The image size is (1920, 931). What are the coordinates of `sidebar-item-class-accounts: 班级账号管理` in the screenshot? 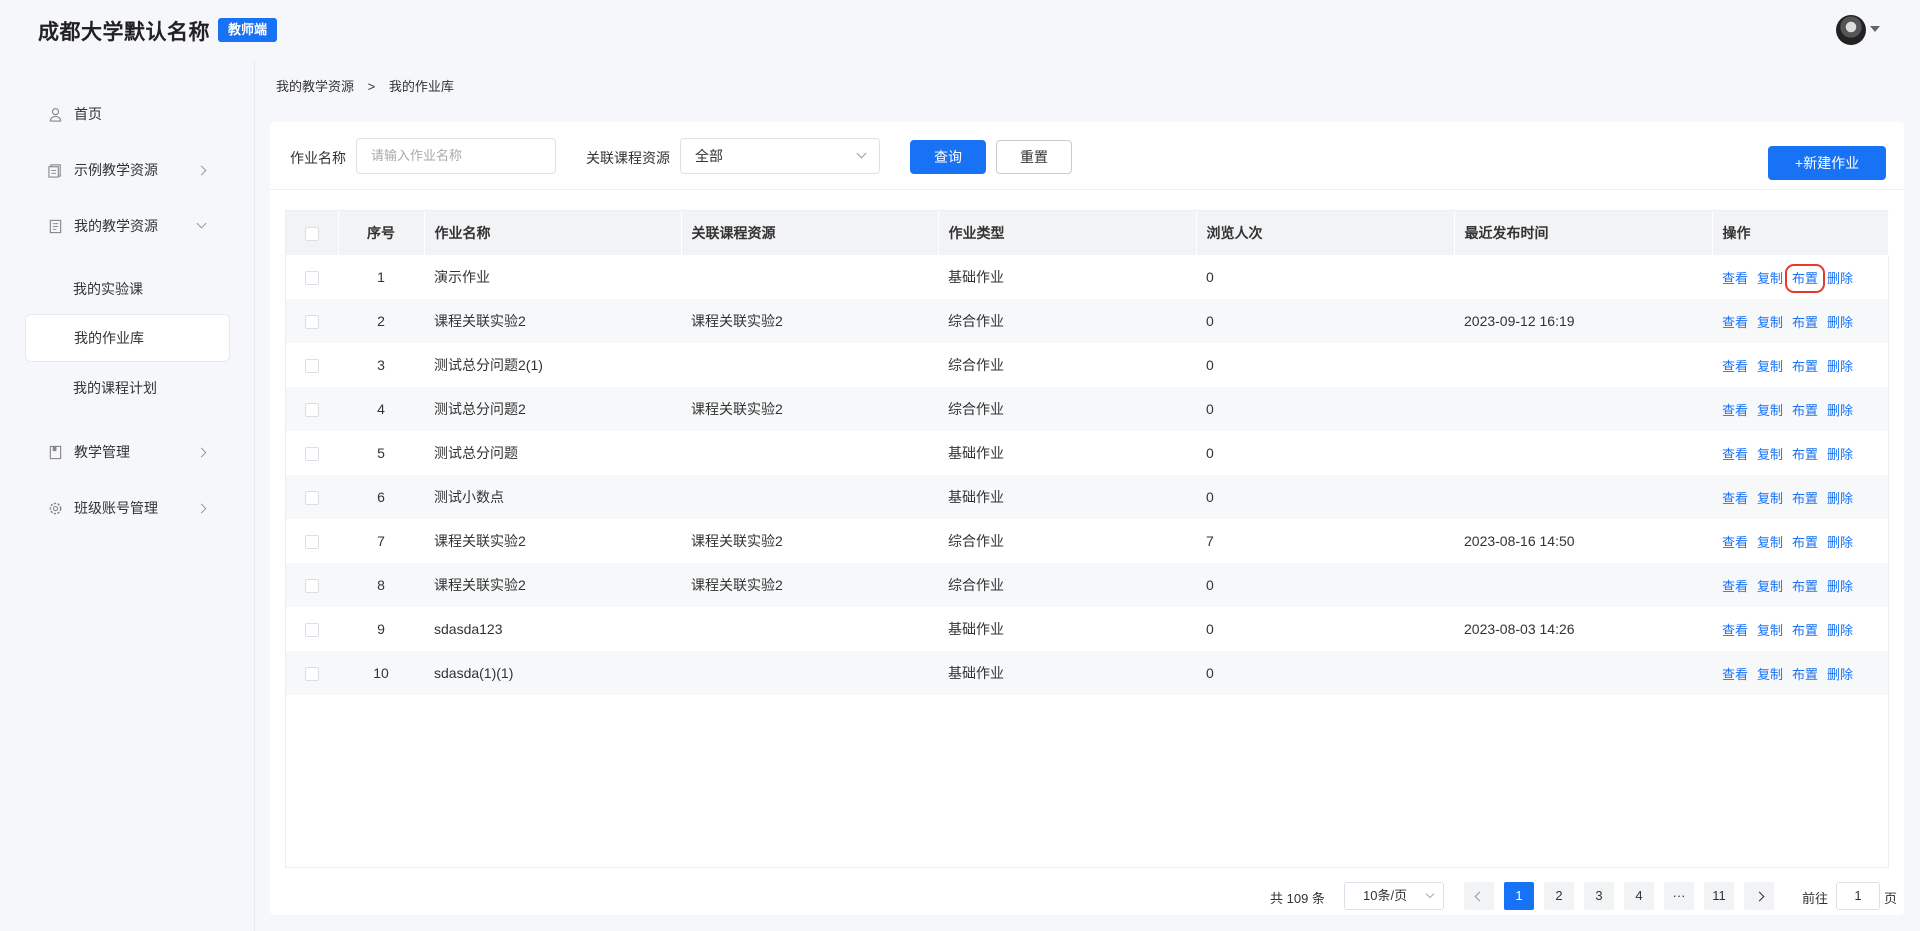 It's located at (127, 508).